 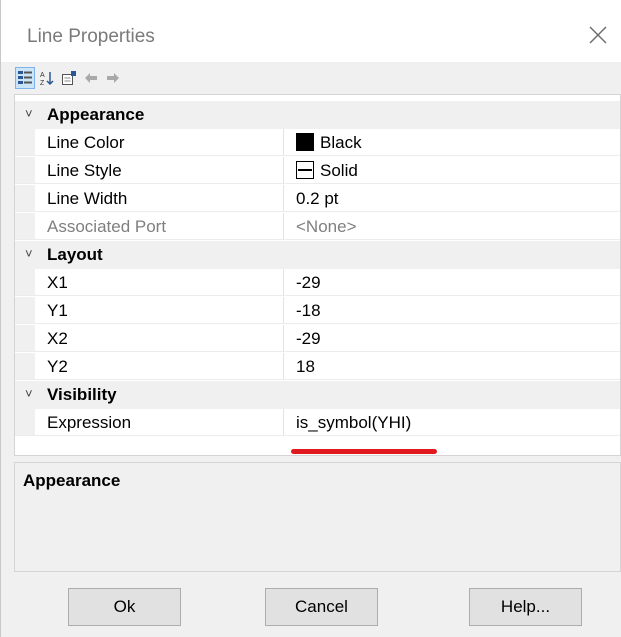 What do you see at coordinates (317, 255) in the screenshot?
I see `category-layout: ˅ Layout` at bounding box center [317, 255].